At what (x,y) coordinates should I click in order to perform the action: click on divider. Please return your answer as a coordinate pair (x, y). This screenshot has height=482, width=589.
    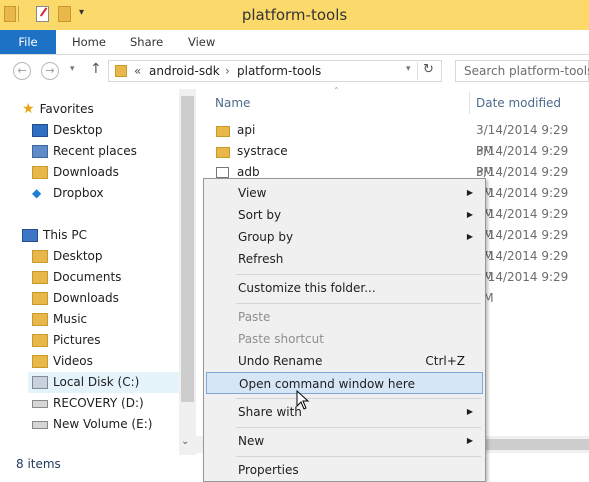
    Looking at the image, I should click on (417, 71).